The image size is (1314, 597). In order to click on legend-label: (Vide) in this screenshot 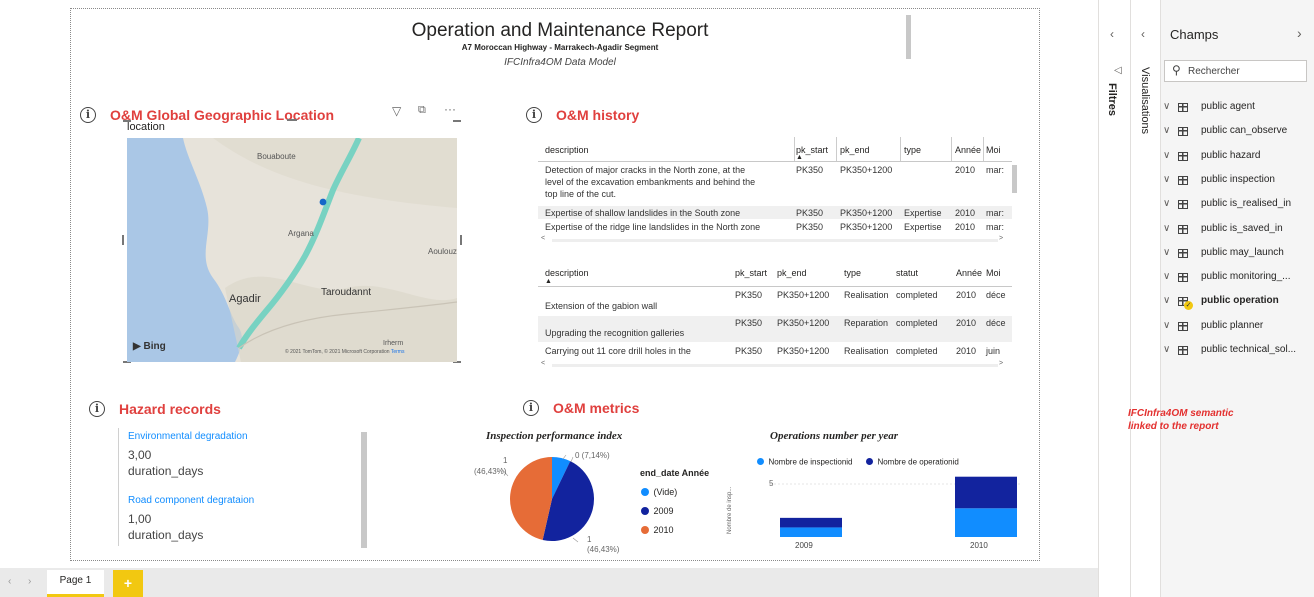, I will do `click(665, 491)`.